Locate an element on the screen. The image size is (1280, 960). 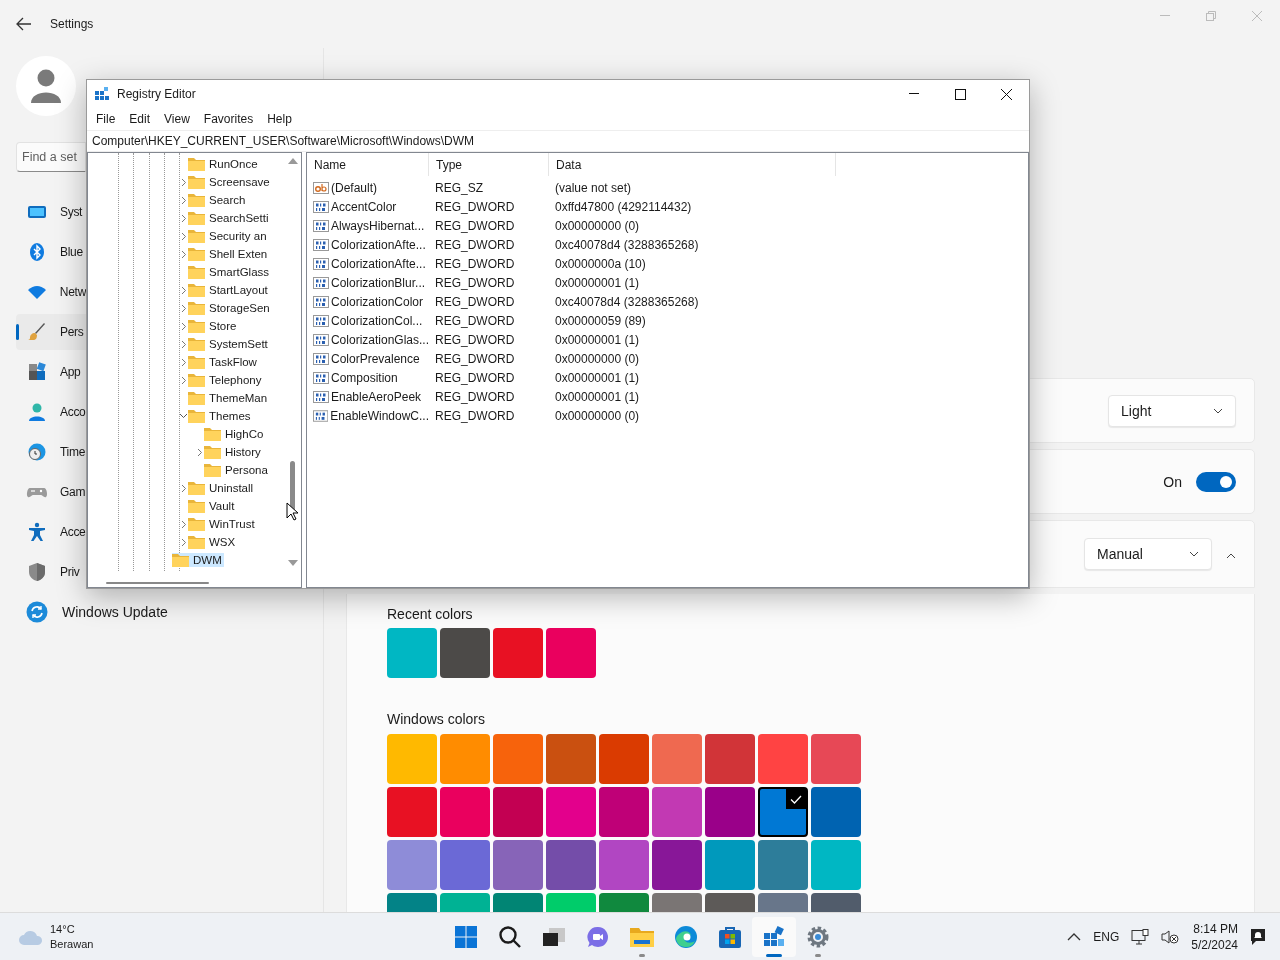
tree-item: Vault is located at coordinates (212, 506).